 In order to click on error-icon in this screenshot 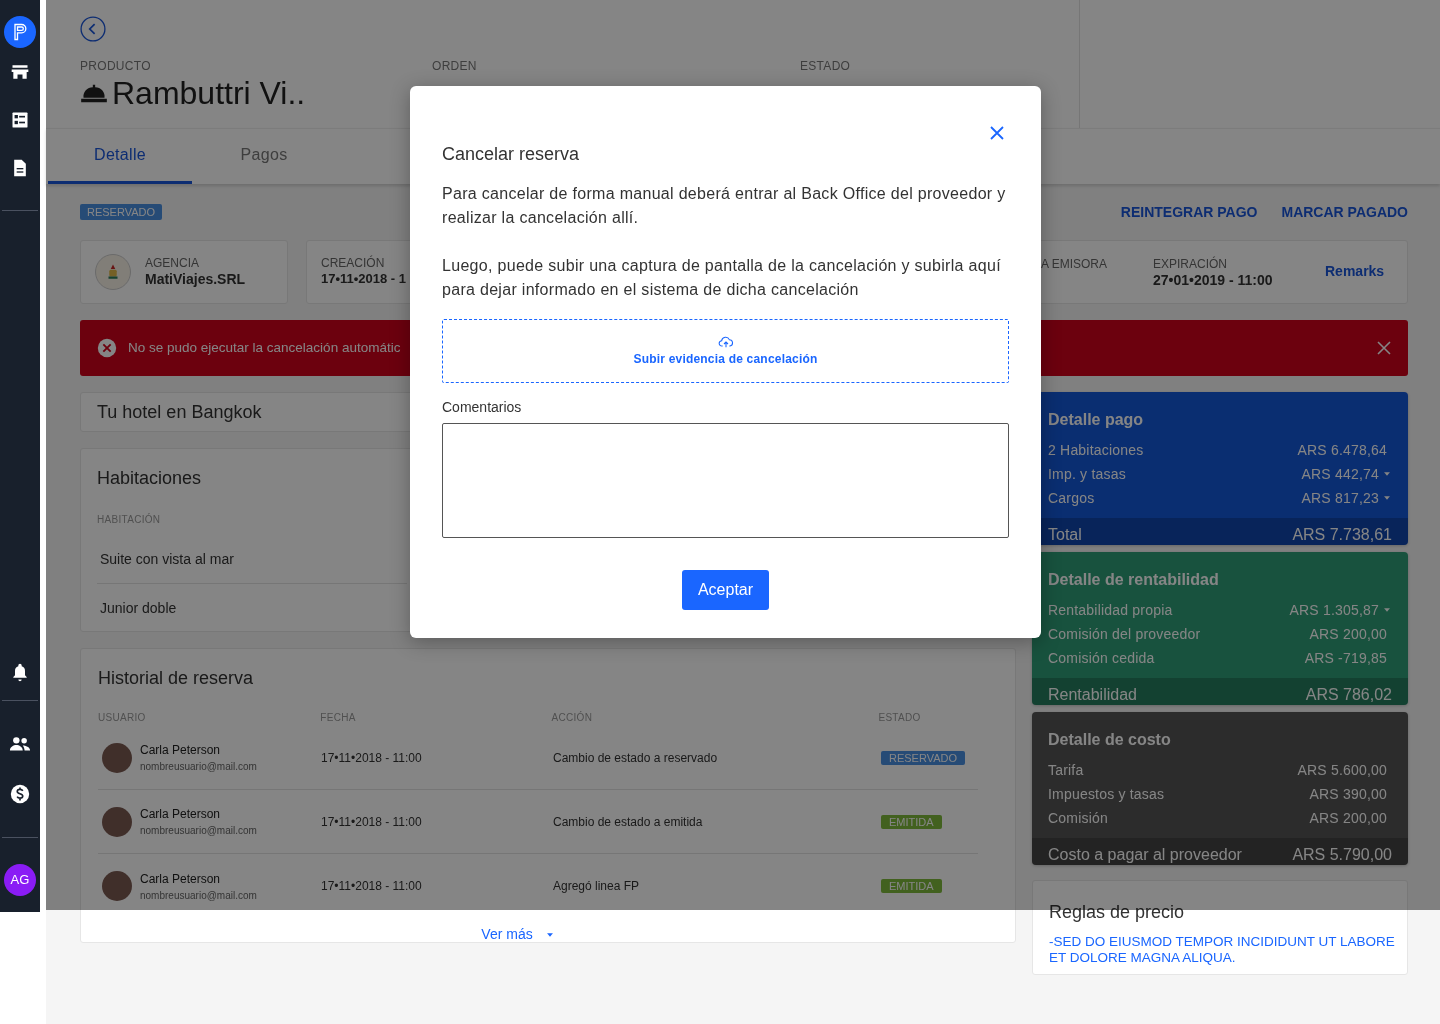, I will do `click(107, 348)`.